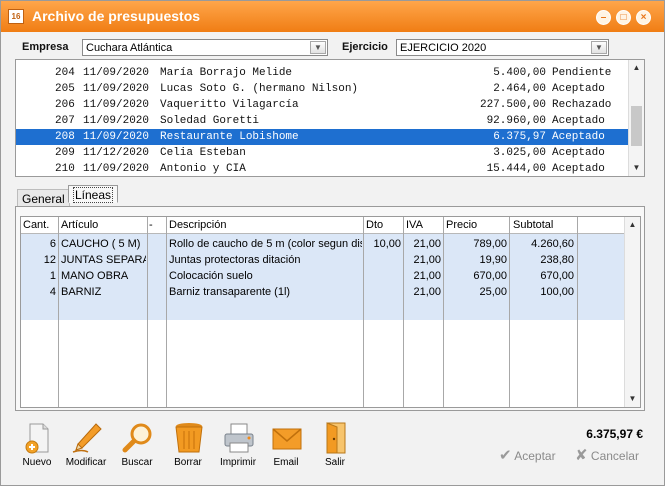  I want to click on header-cant: Cant., so click(36, 225).